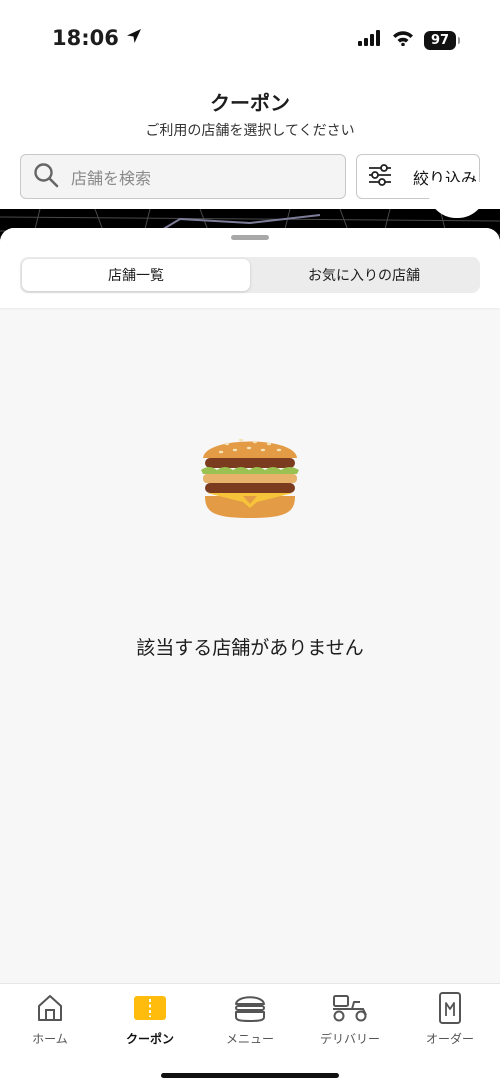 The width and height of the screenshot is (500, 1087). Describe the element at coordinates (250, 648) in the screenshot. I see `empty-state-message: 該当する店舗がありません` at that location.